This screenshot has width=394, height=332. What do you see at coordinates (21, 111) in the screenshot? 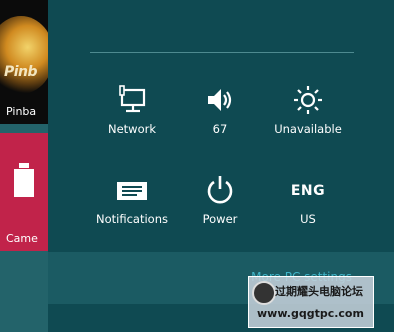
I see `pinball-tile-label: Pinba` at bounding box center [21, 111].